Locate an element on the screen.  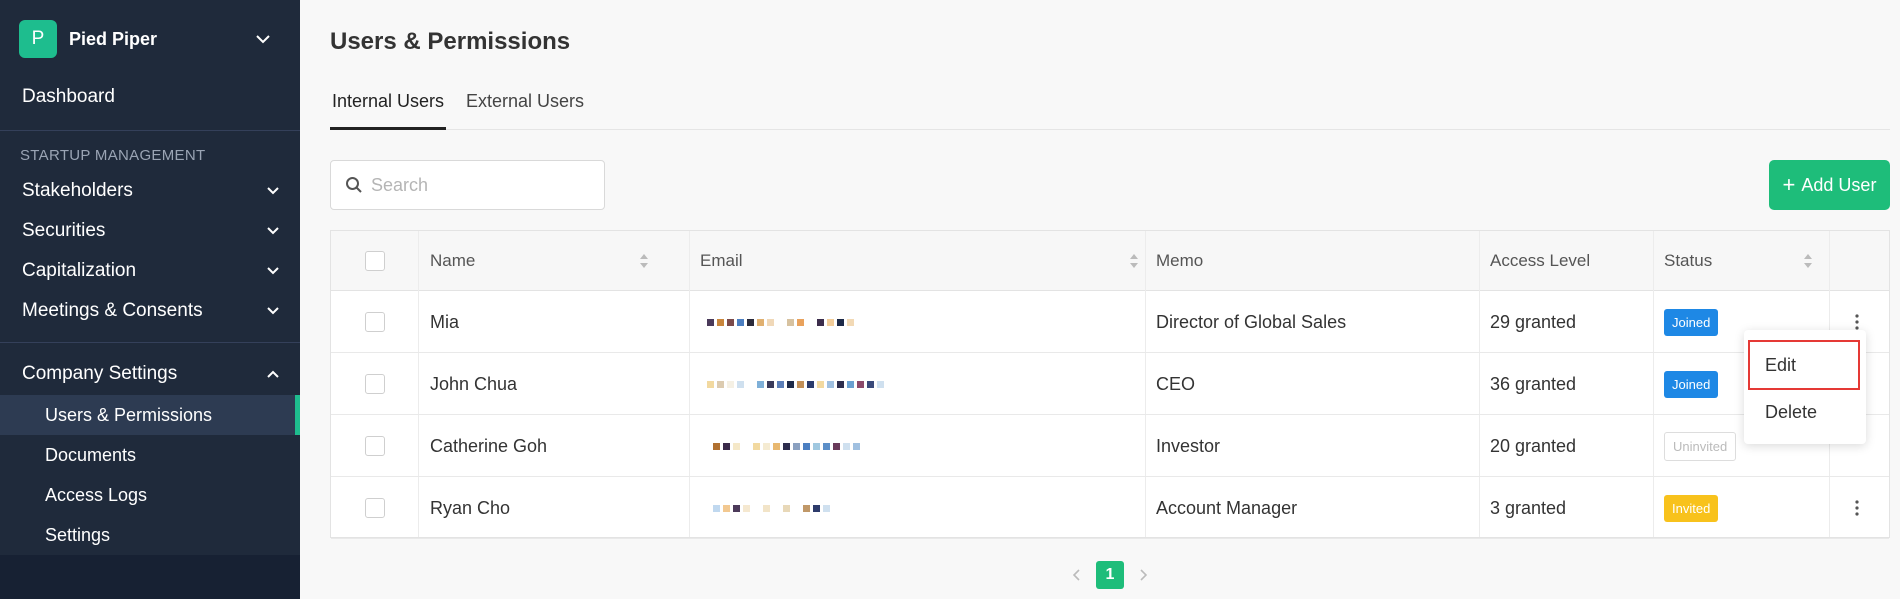
sidebar-item-company-settings: Company Settings is located at coordinates (152, 374).